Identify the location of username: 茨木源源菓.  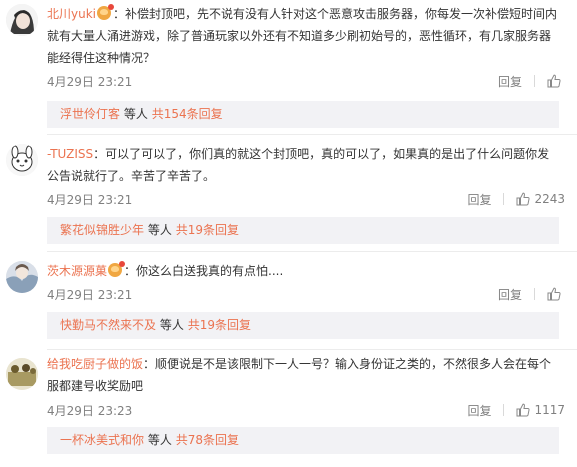
(77, 271).